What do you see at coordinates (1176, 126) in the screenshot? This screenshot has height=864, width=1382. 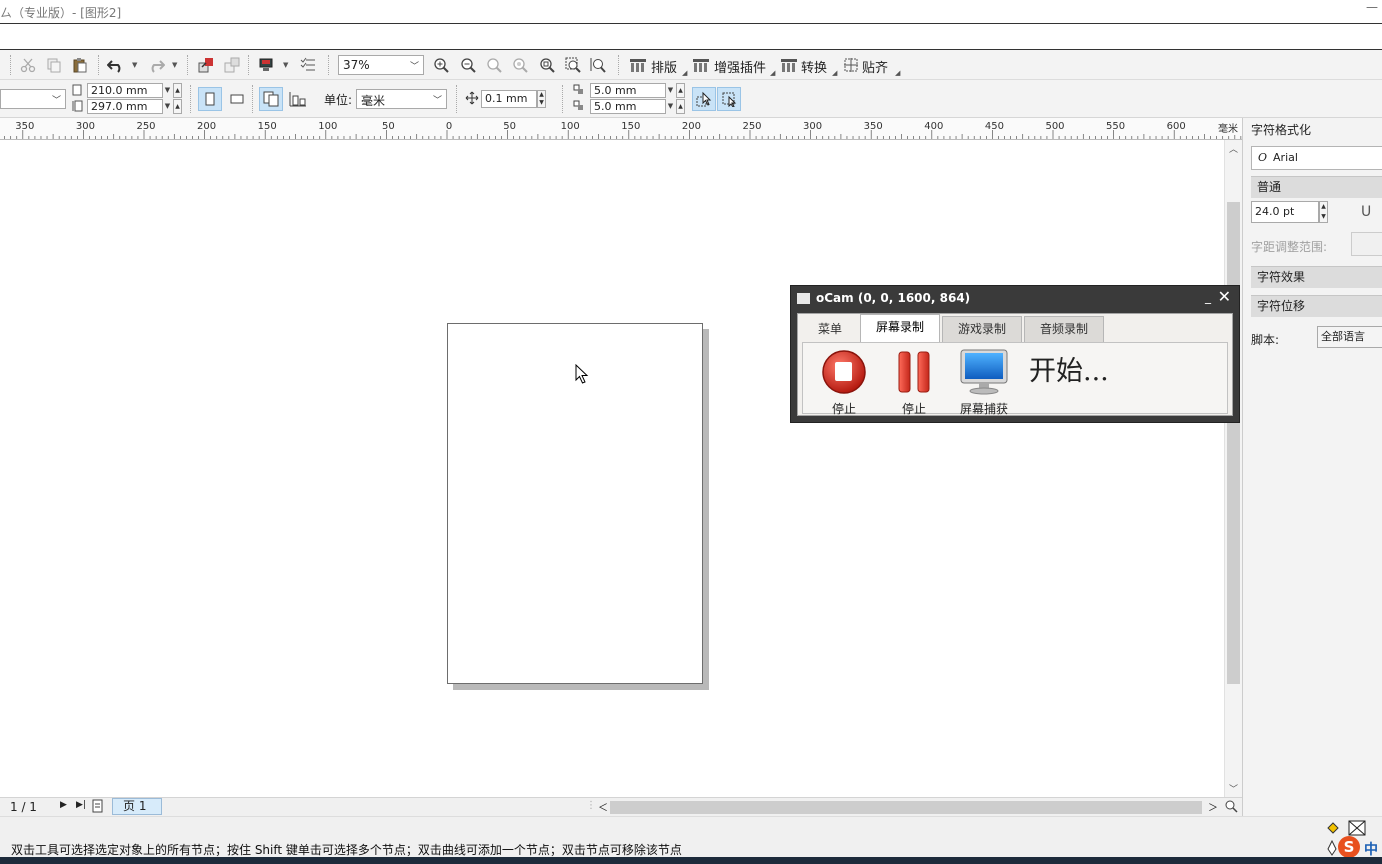 I see `ruler-tick-label: 600` at bounding box center [1176, 126].